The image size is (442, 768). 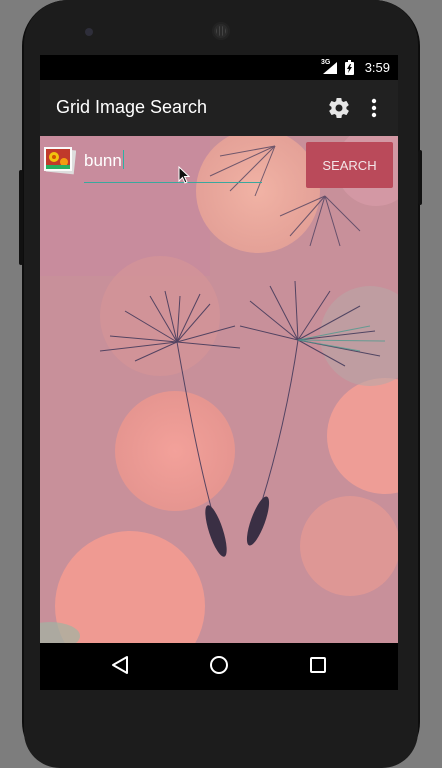 I want to click on recents-square-icon, so click(x=318, y=665).